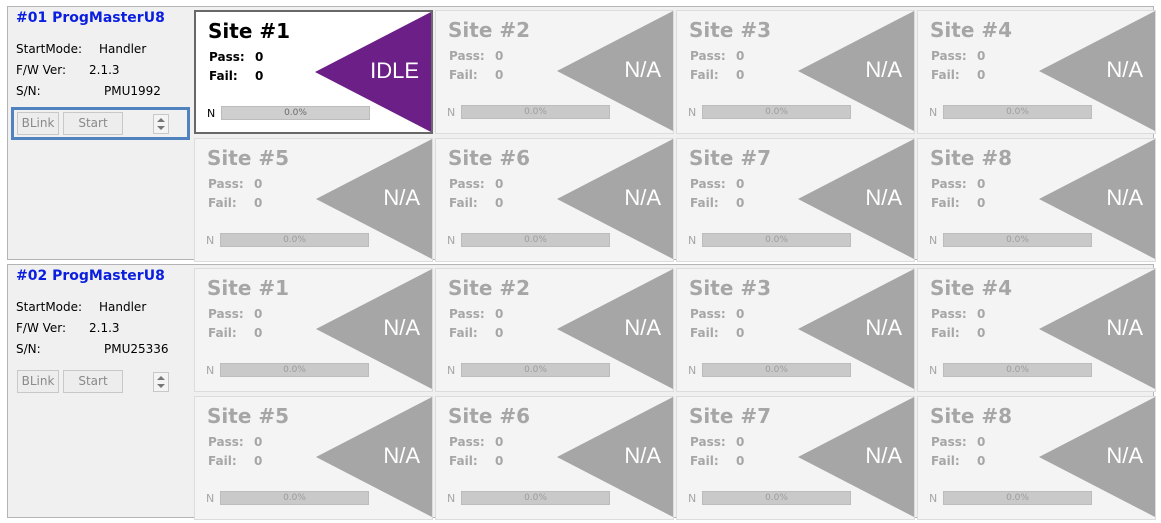 Image resolution: width=1161 pixels, height=523 pixels. I want to click on spin-up-icon, so click(161, 378).